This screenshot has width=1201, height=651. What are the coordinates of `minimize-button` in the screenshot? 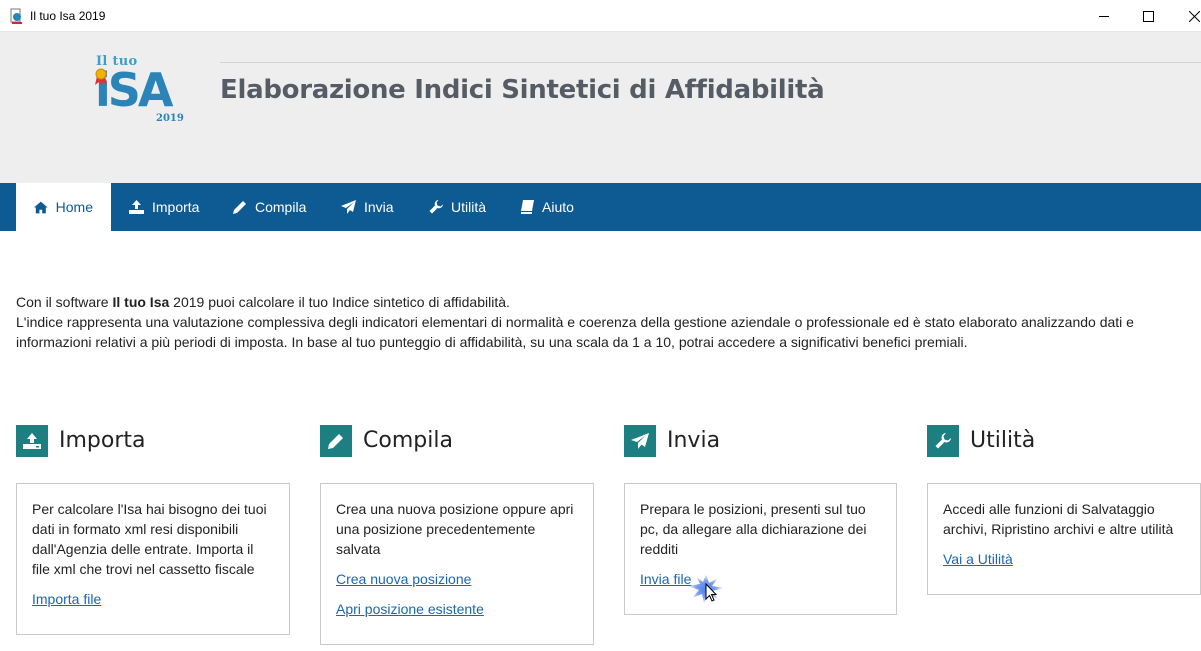 It's located at (1104, 16).